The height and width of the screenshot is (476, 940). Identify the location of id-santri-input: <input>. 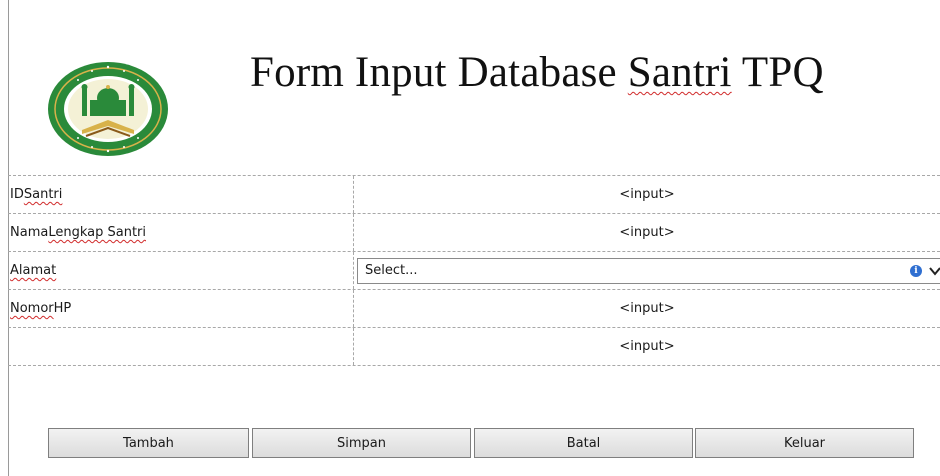
(647, 194).